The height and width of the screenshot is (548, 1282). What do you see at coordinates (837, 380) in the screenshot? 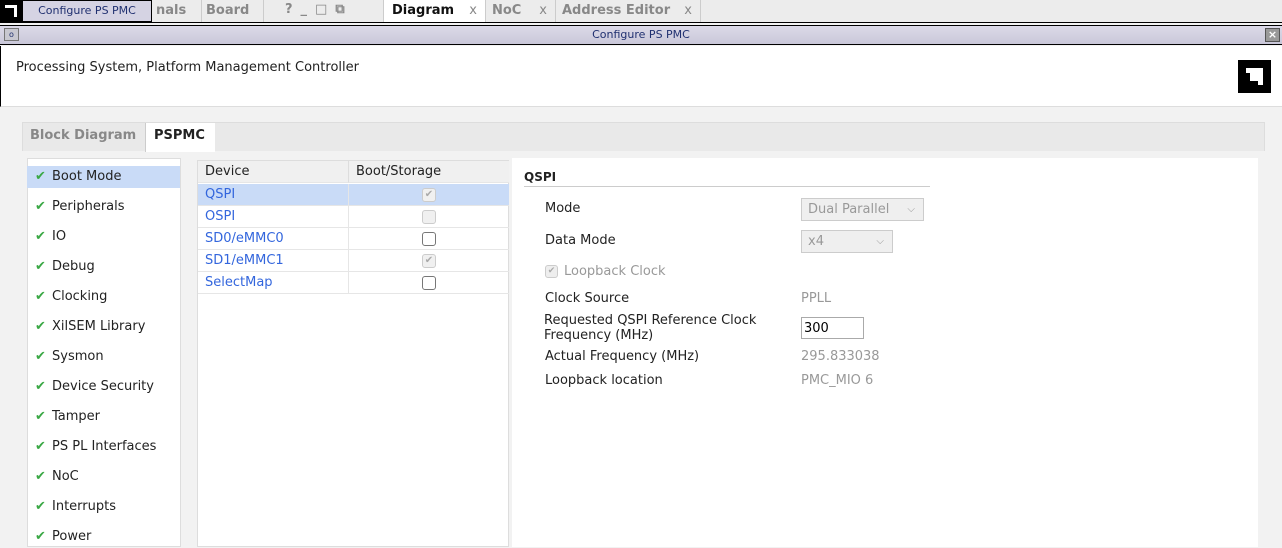
I see `loopback-location-value: PMC_MIO 6` at bounding box center [837, 380].